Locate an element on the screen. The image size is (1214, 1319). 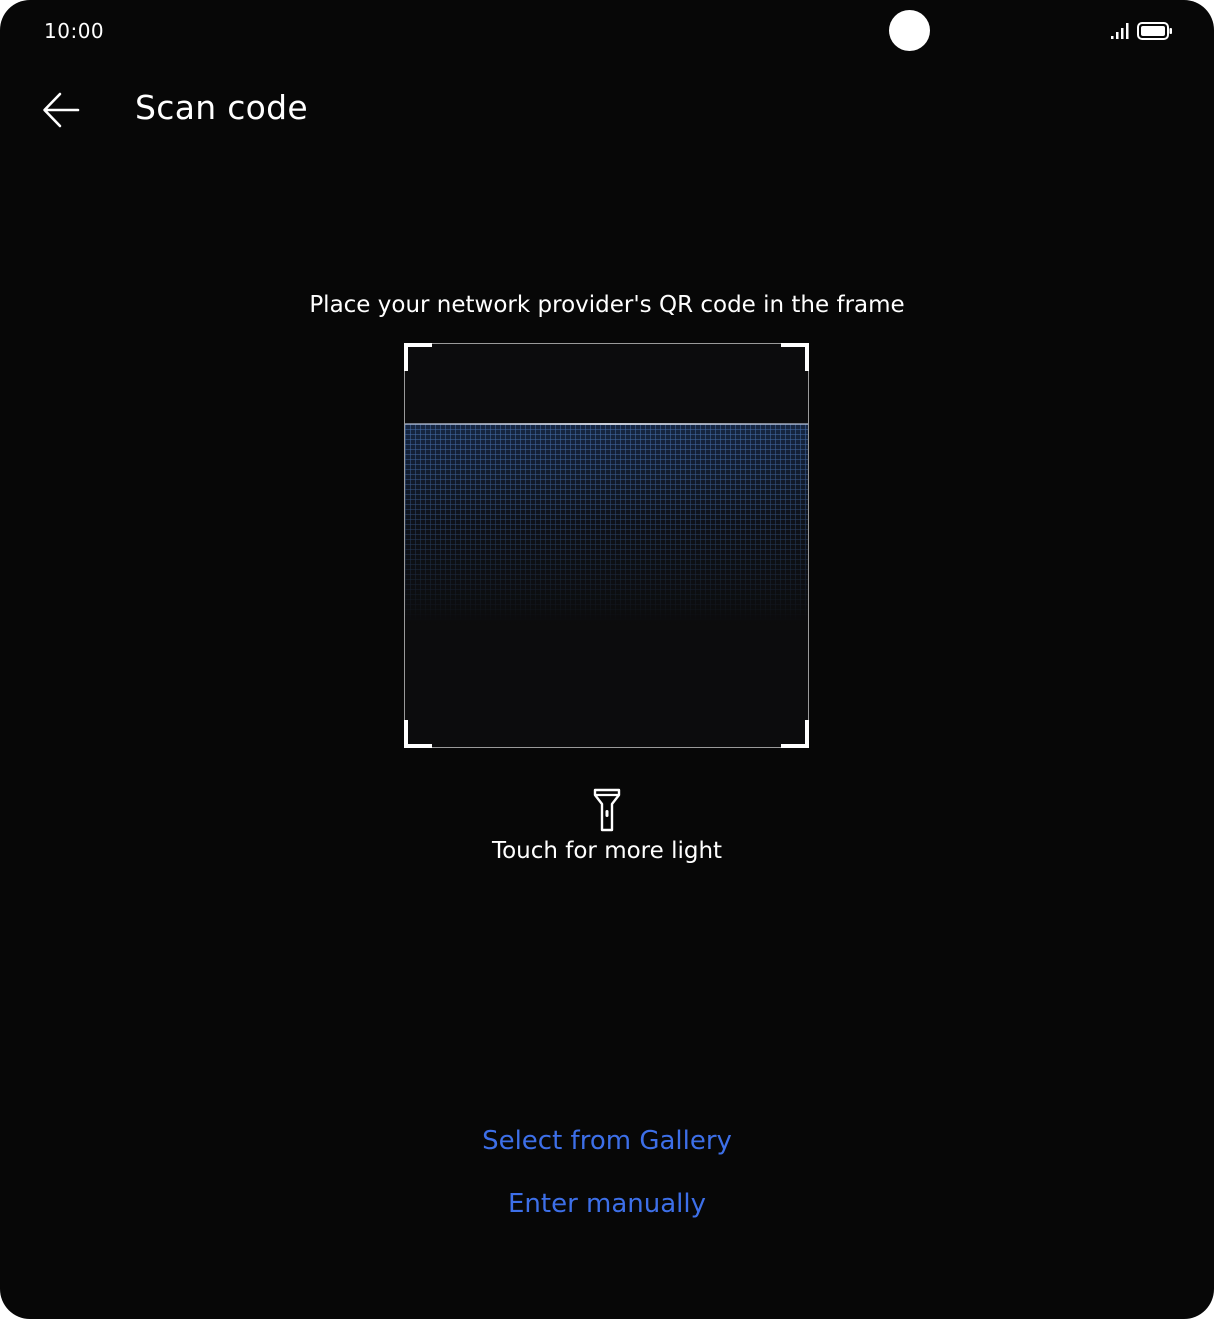
status-bar: 10:00 is located at coordinates (607, 30).